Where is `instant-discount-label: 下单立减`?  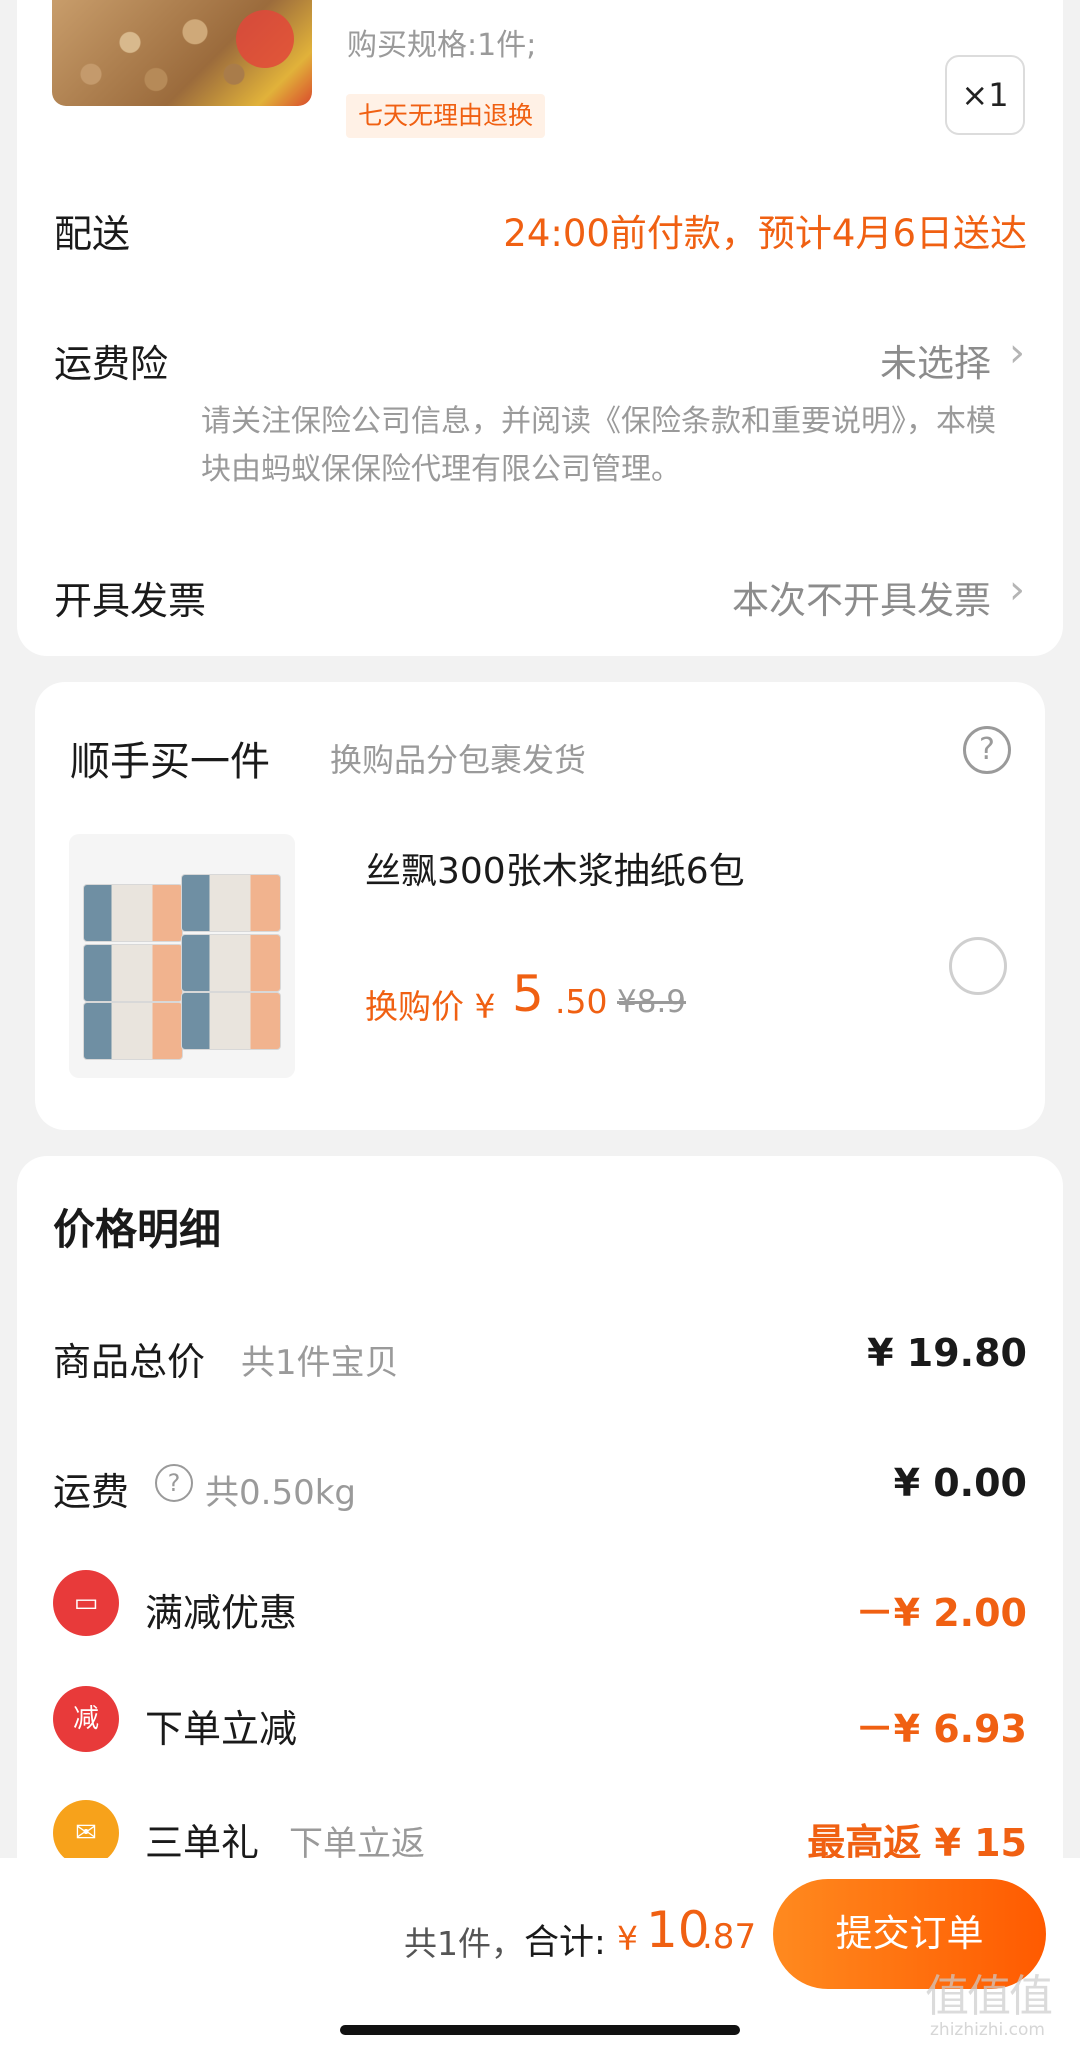
instant-discount-label: 下单立减 is located at coordinates (221, 1729).